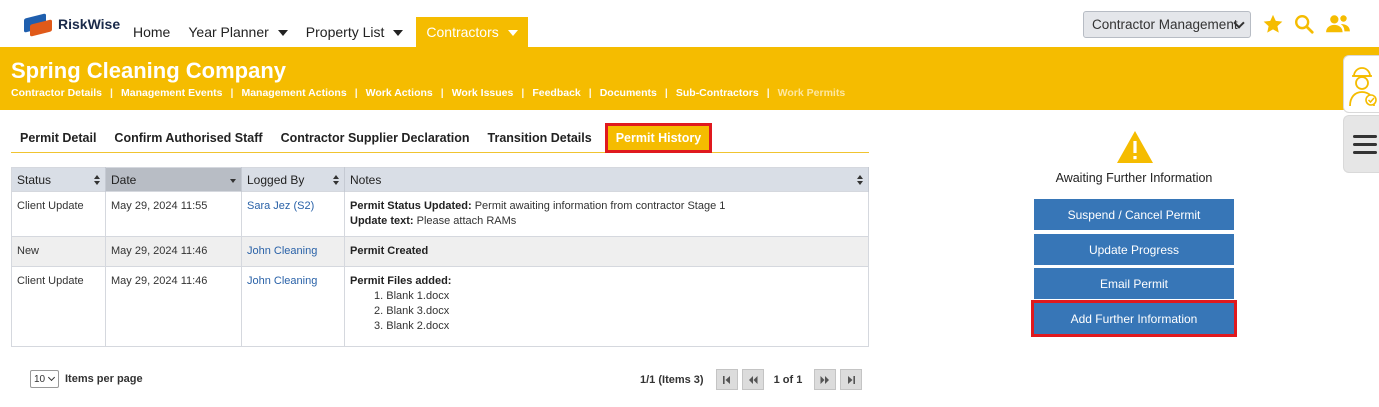 The height and width of the screenshot is (407, 1379). I want to click on table-header-row: Status Date Logged By Notes, so click(440, 179).